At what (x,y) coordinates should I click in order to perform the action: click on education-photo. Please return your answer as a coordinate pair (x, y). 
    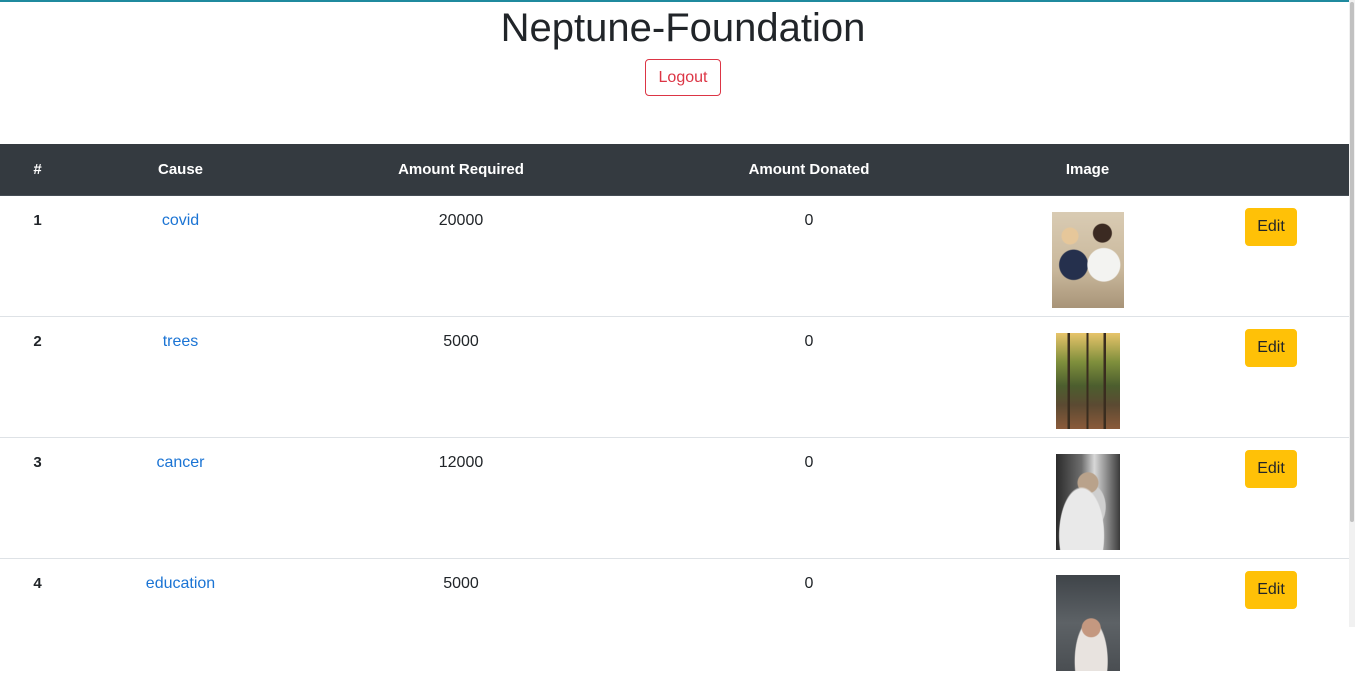
    Looking at the image, I should click on (1087, 622).